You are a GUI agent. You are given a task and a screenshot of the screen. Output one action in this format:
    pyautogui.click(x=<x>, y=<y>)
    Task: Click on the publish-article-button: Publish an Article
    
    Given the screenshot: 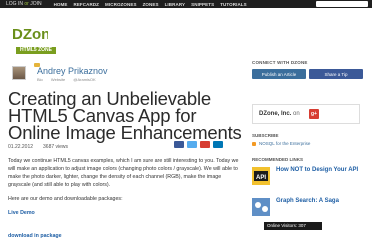 What is the action you would take?
    pyautogui.click(x=279, y=74)
    